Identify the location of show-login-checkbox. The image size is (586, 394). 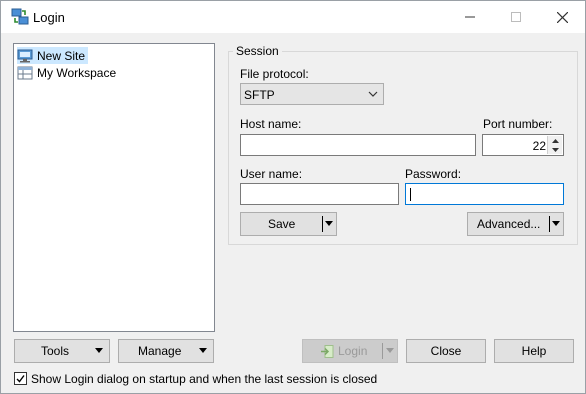
(20, 378).